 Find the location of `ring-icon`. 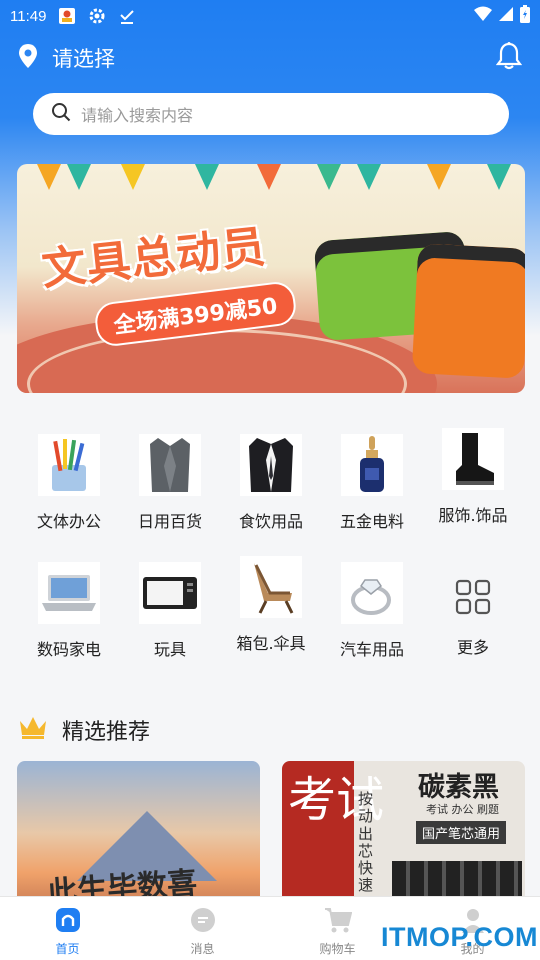

ring-icon is located at coordinates (372, 593).